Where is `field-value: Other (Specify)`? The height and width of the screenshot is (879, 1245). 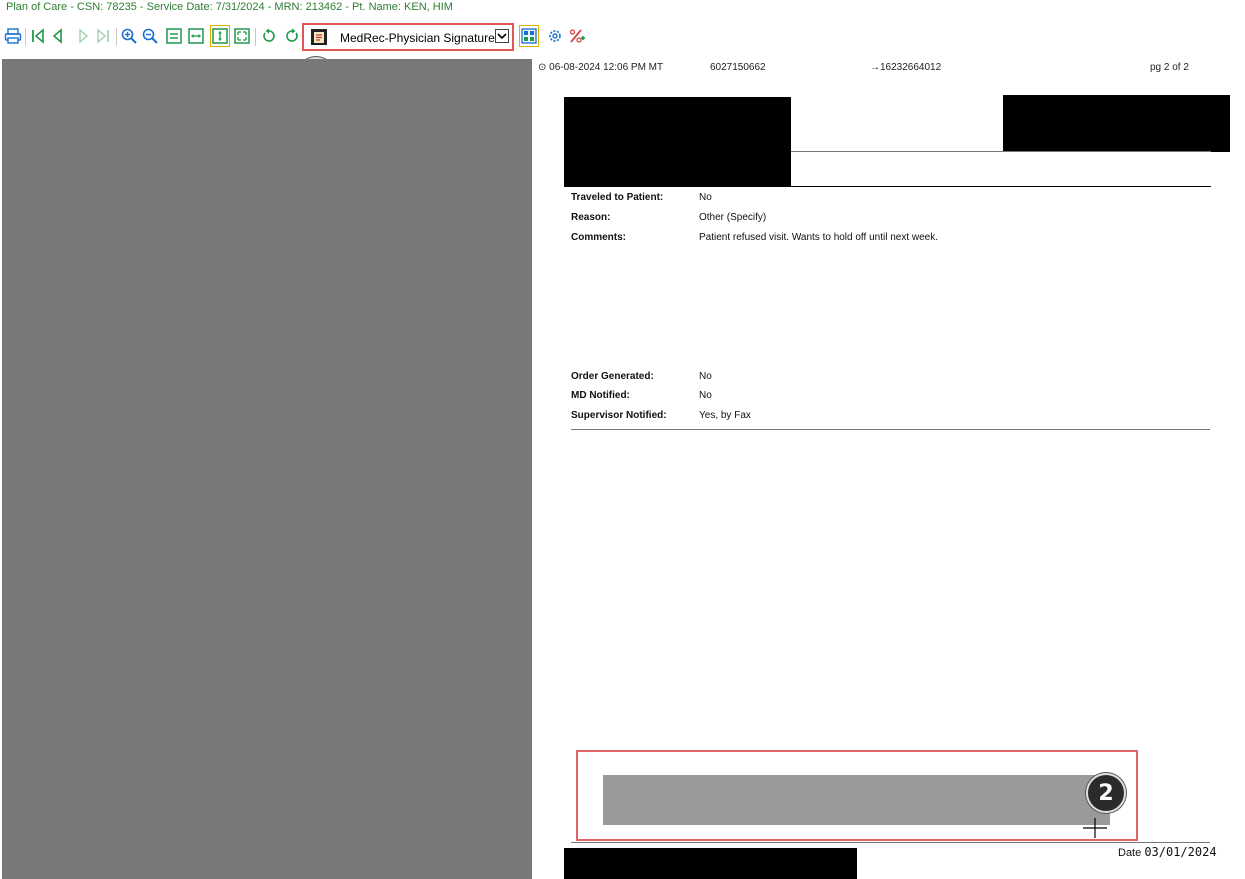
field-value: Other (Specify) is located at coordinates (733, 217).